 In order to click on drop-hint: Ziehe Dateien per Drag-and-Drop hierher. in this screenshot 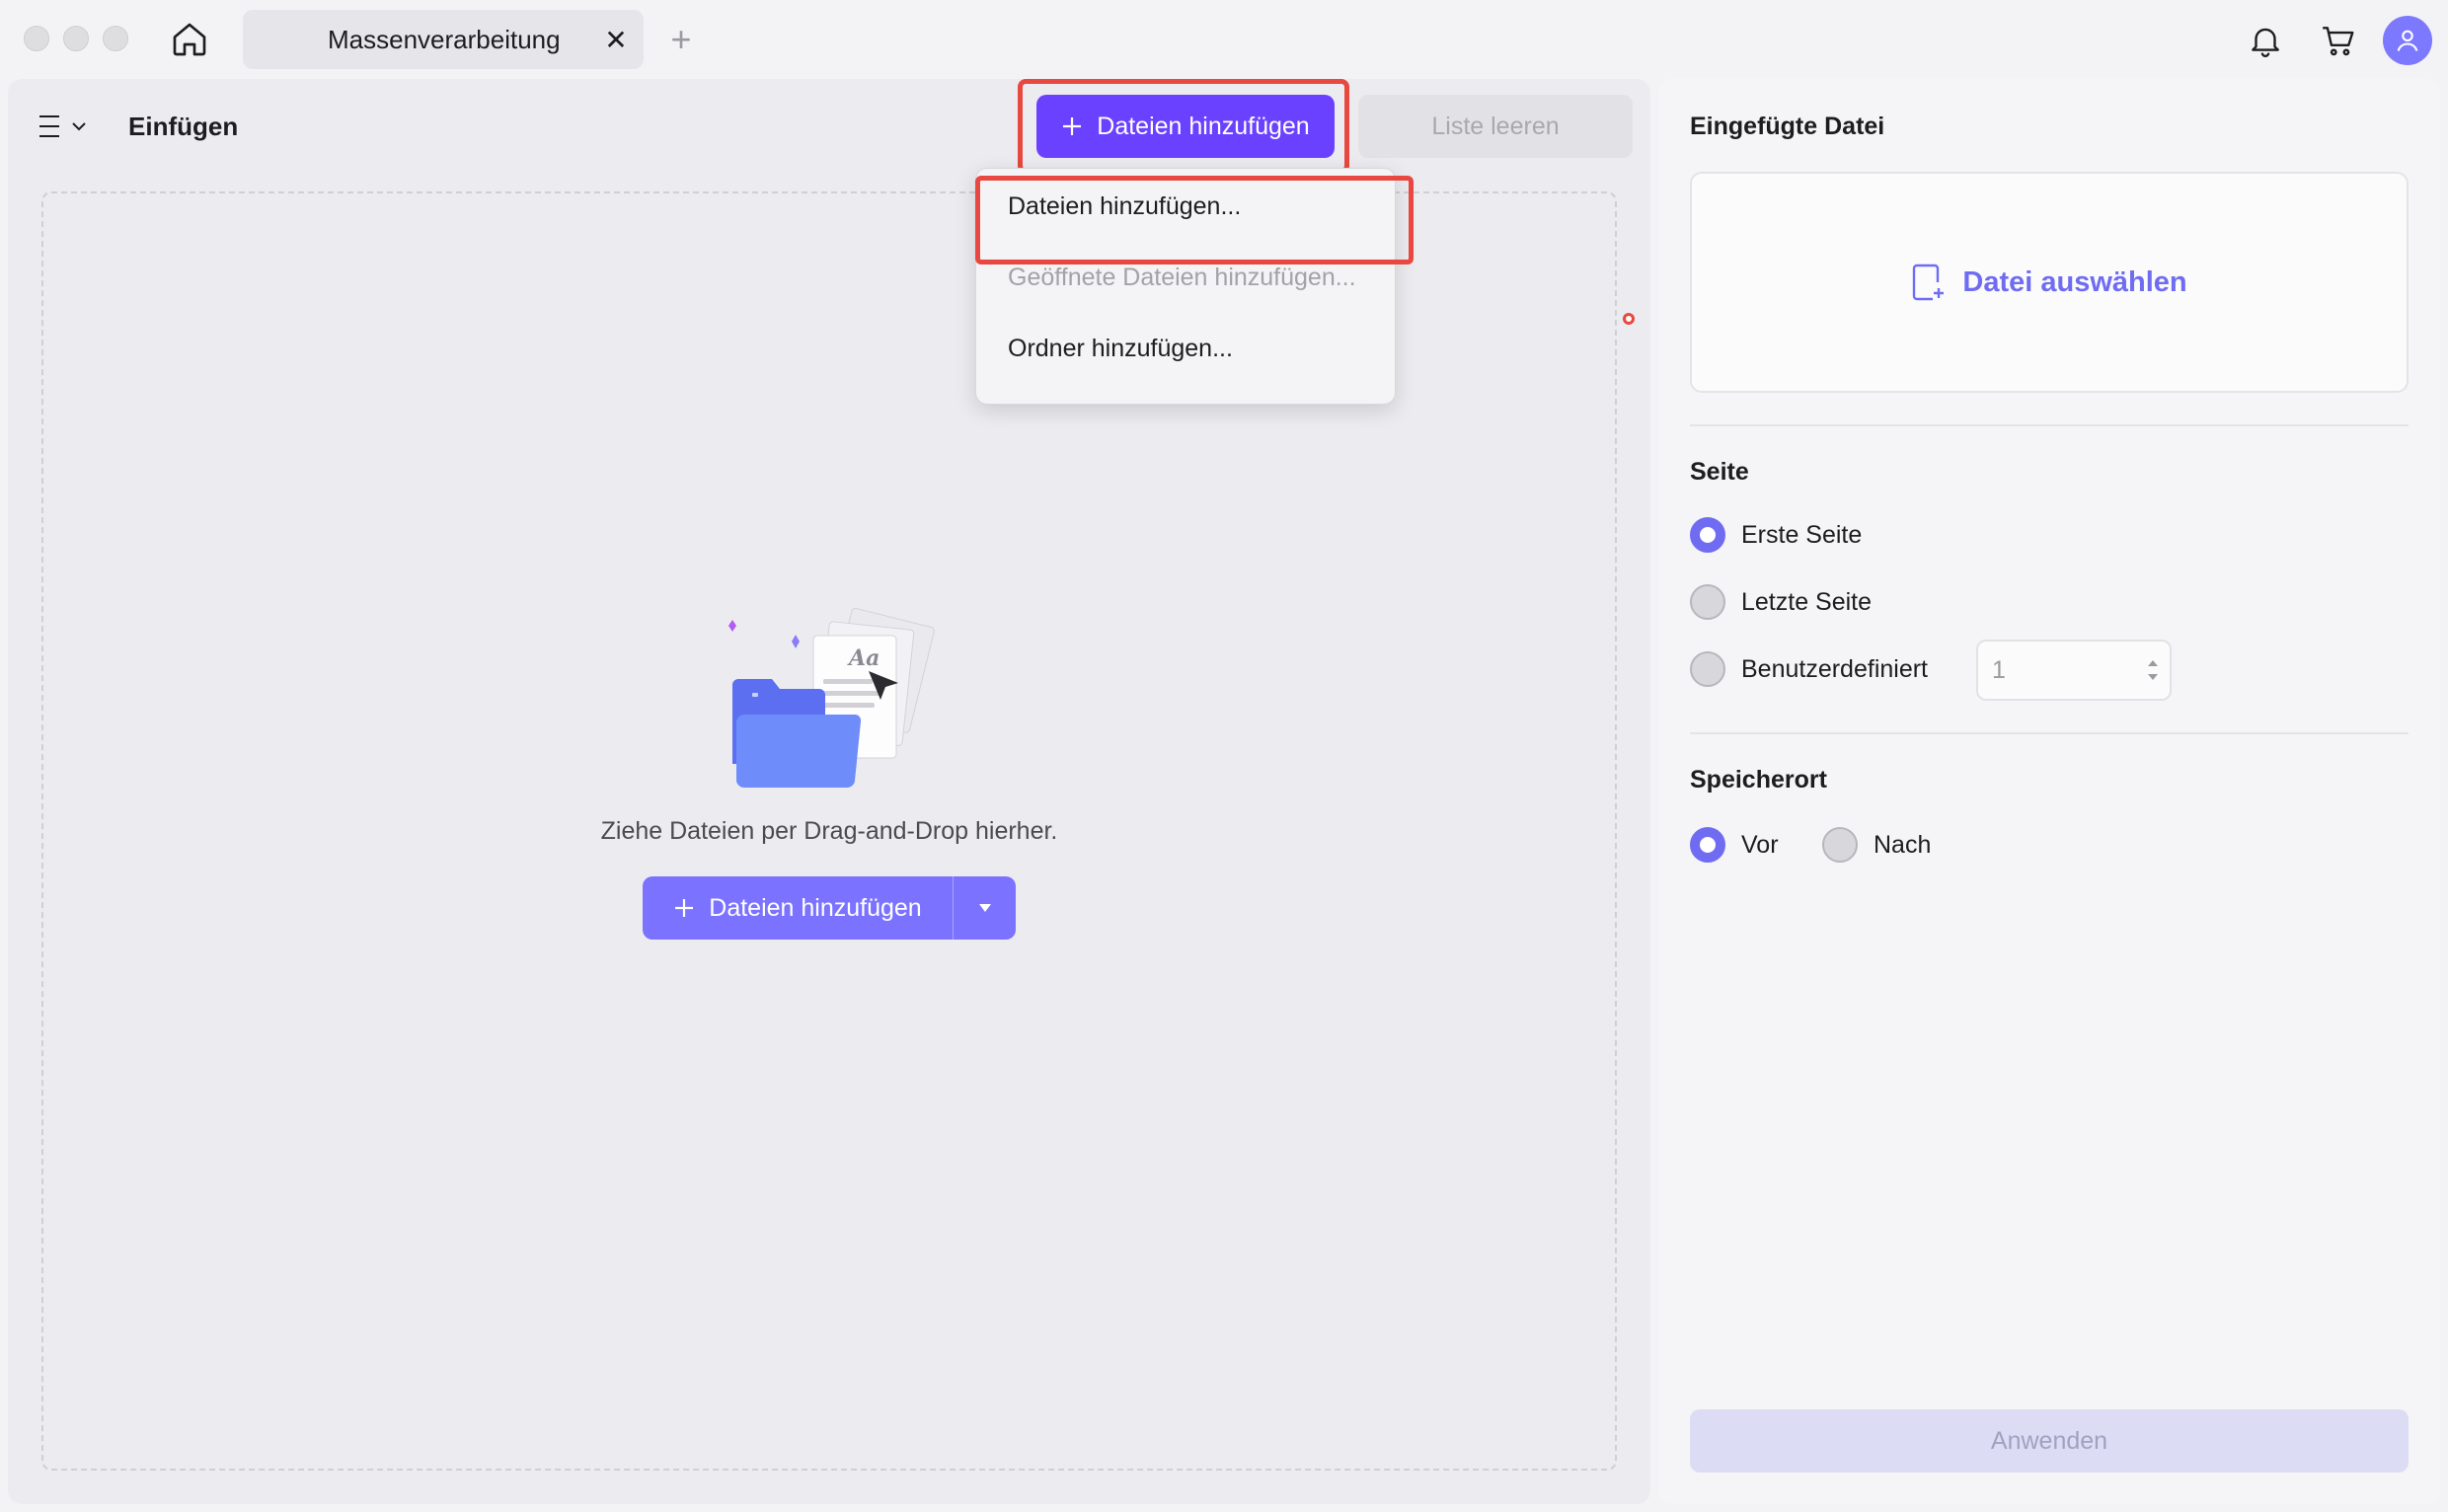, I will do `click(829, 830)`.